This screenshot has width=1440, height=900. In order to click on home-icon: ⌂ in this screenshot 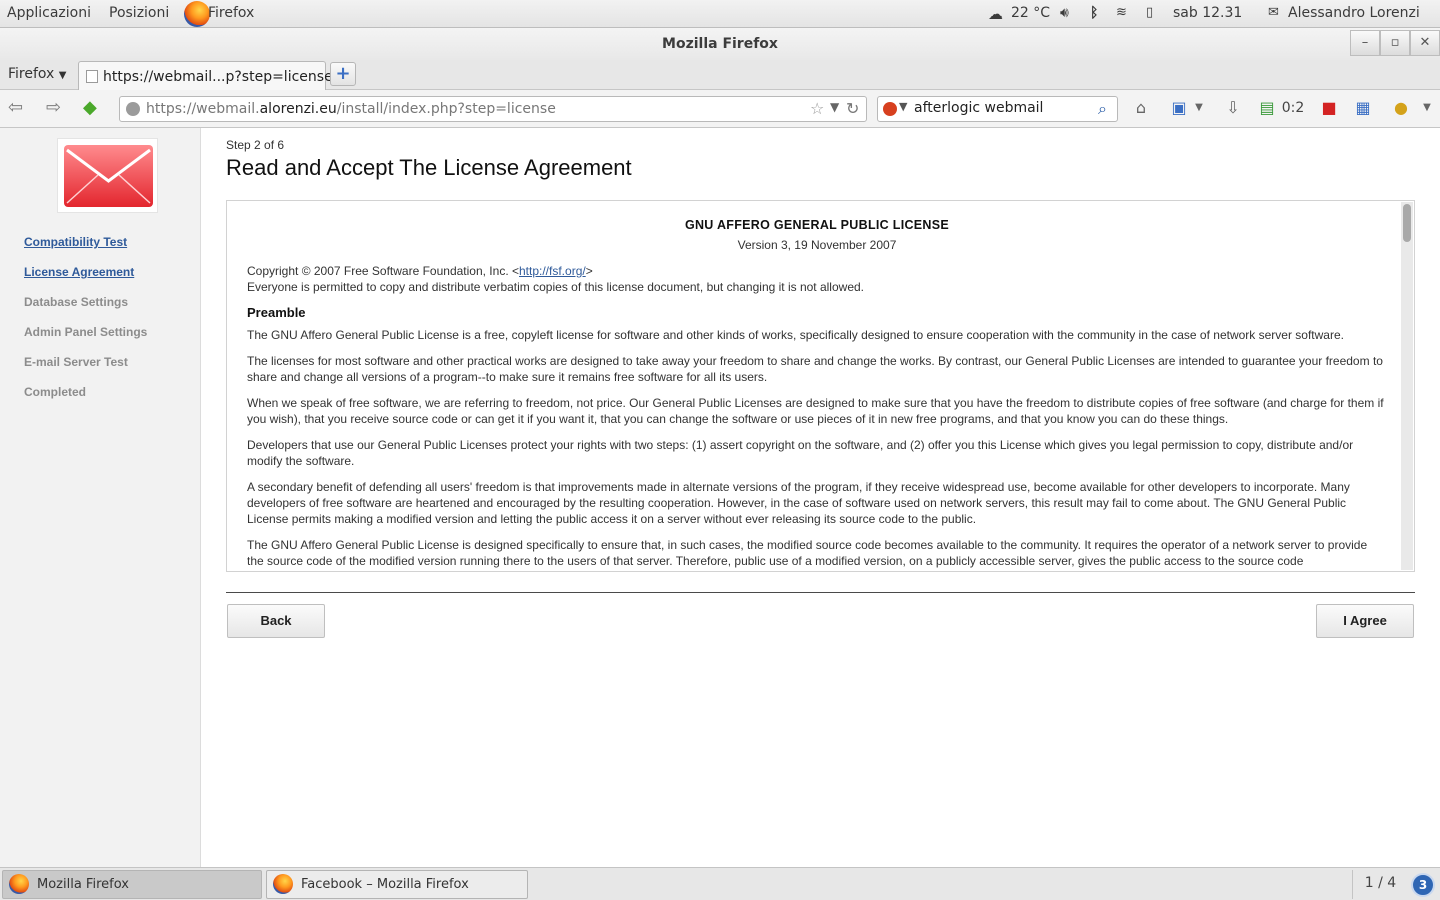, I will do `click(1141, 108)`.